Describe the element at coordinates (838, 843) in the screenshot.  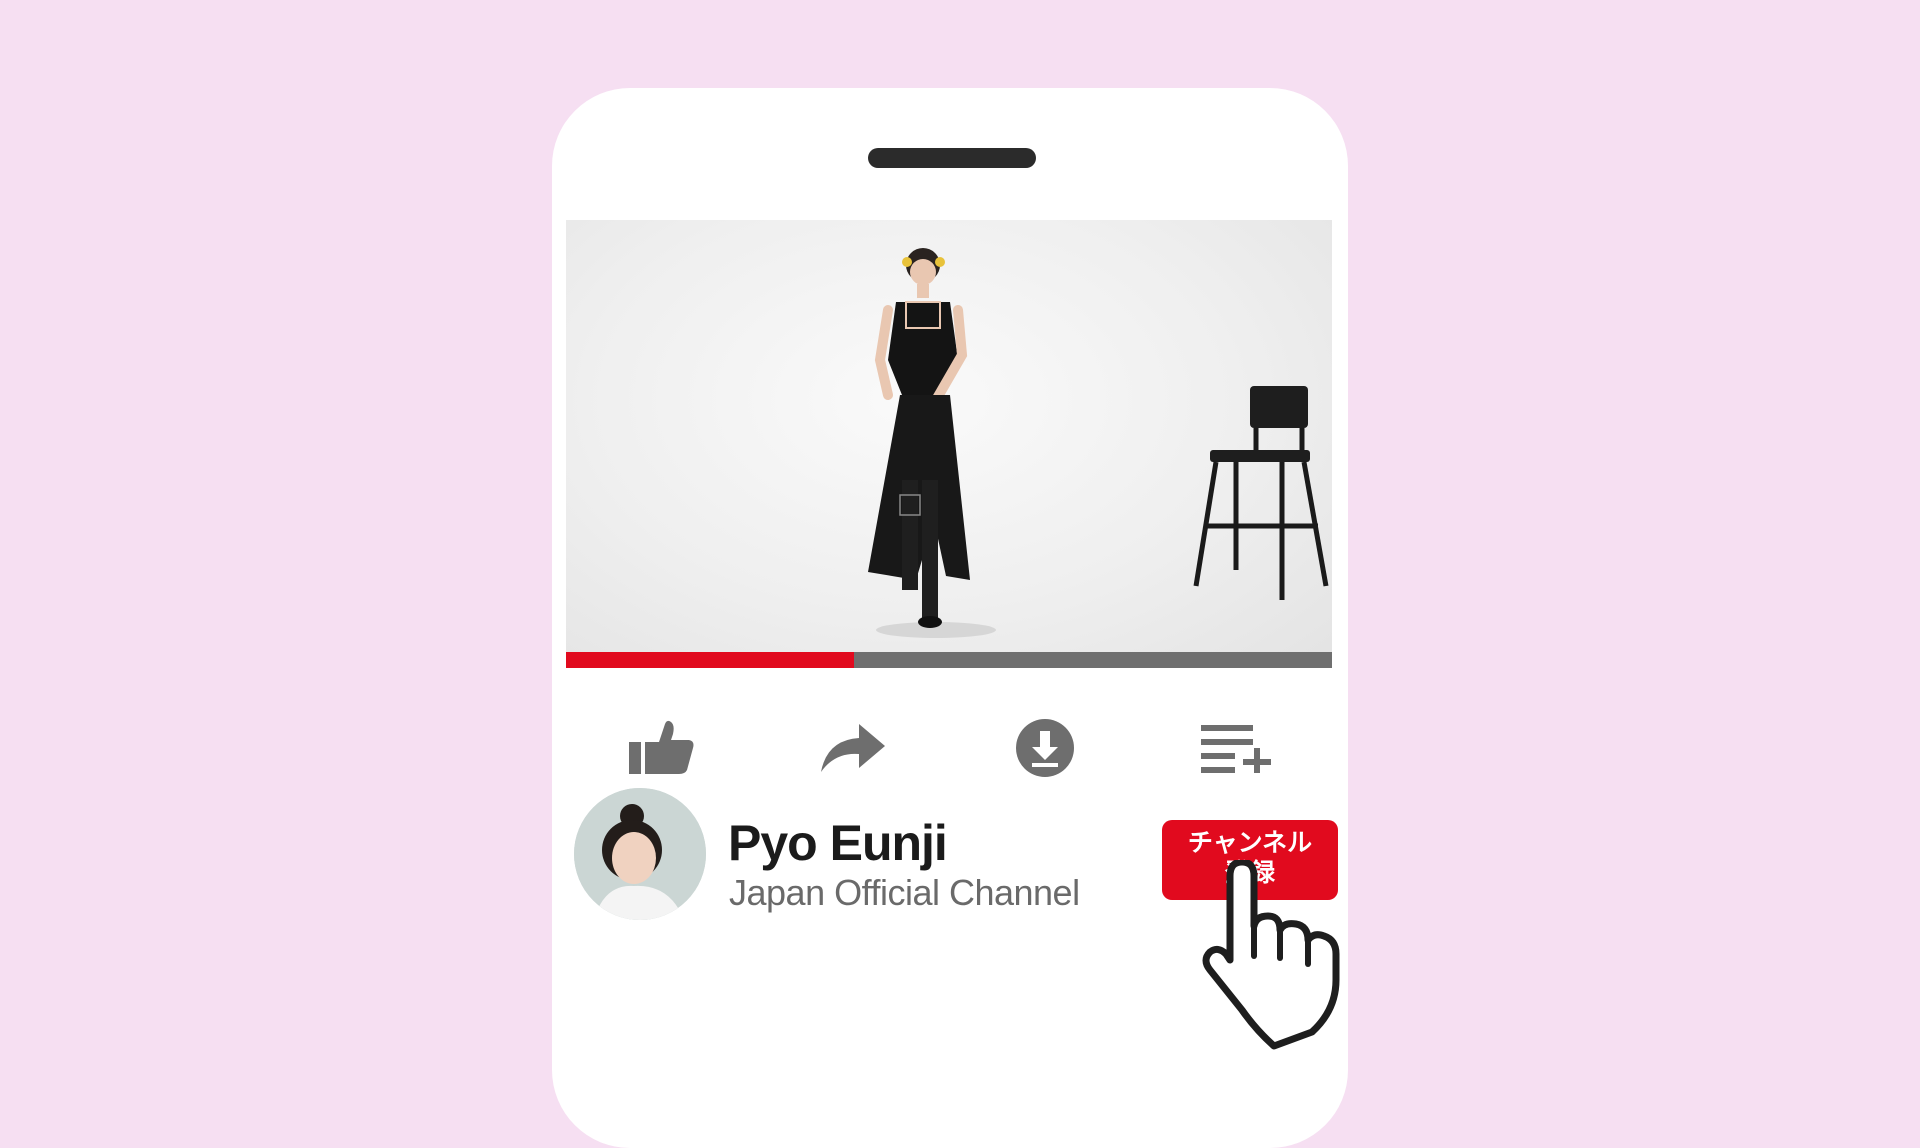
I see `channel-name: Pyo Eunji` at that location.